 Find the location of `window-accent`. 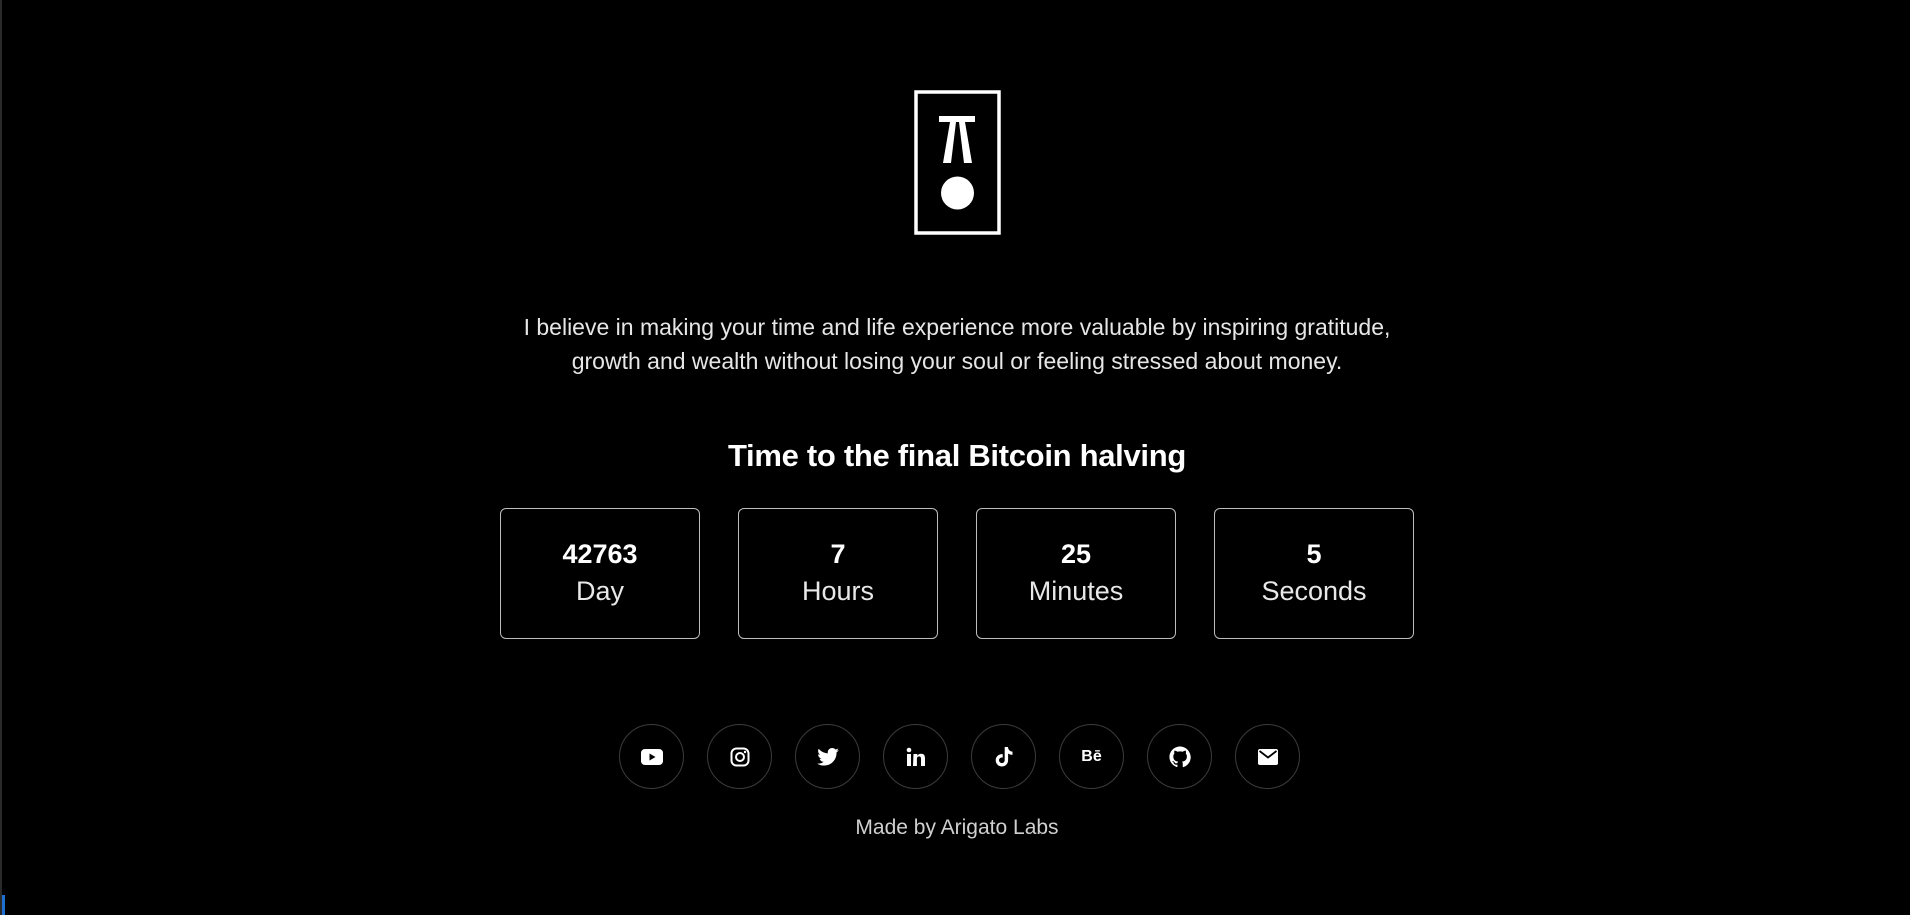

window-accent is located at coordinates (3, 905).